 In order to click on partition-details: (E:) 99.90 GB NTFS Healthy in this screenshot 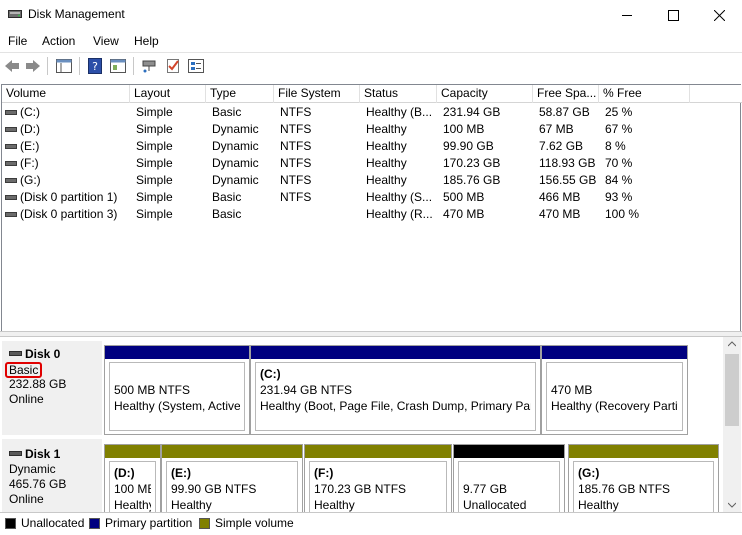, I will do `click(232, 486)`.